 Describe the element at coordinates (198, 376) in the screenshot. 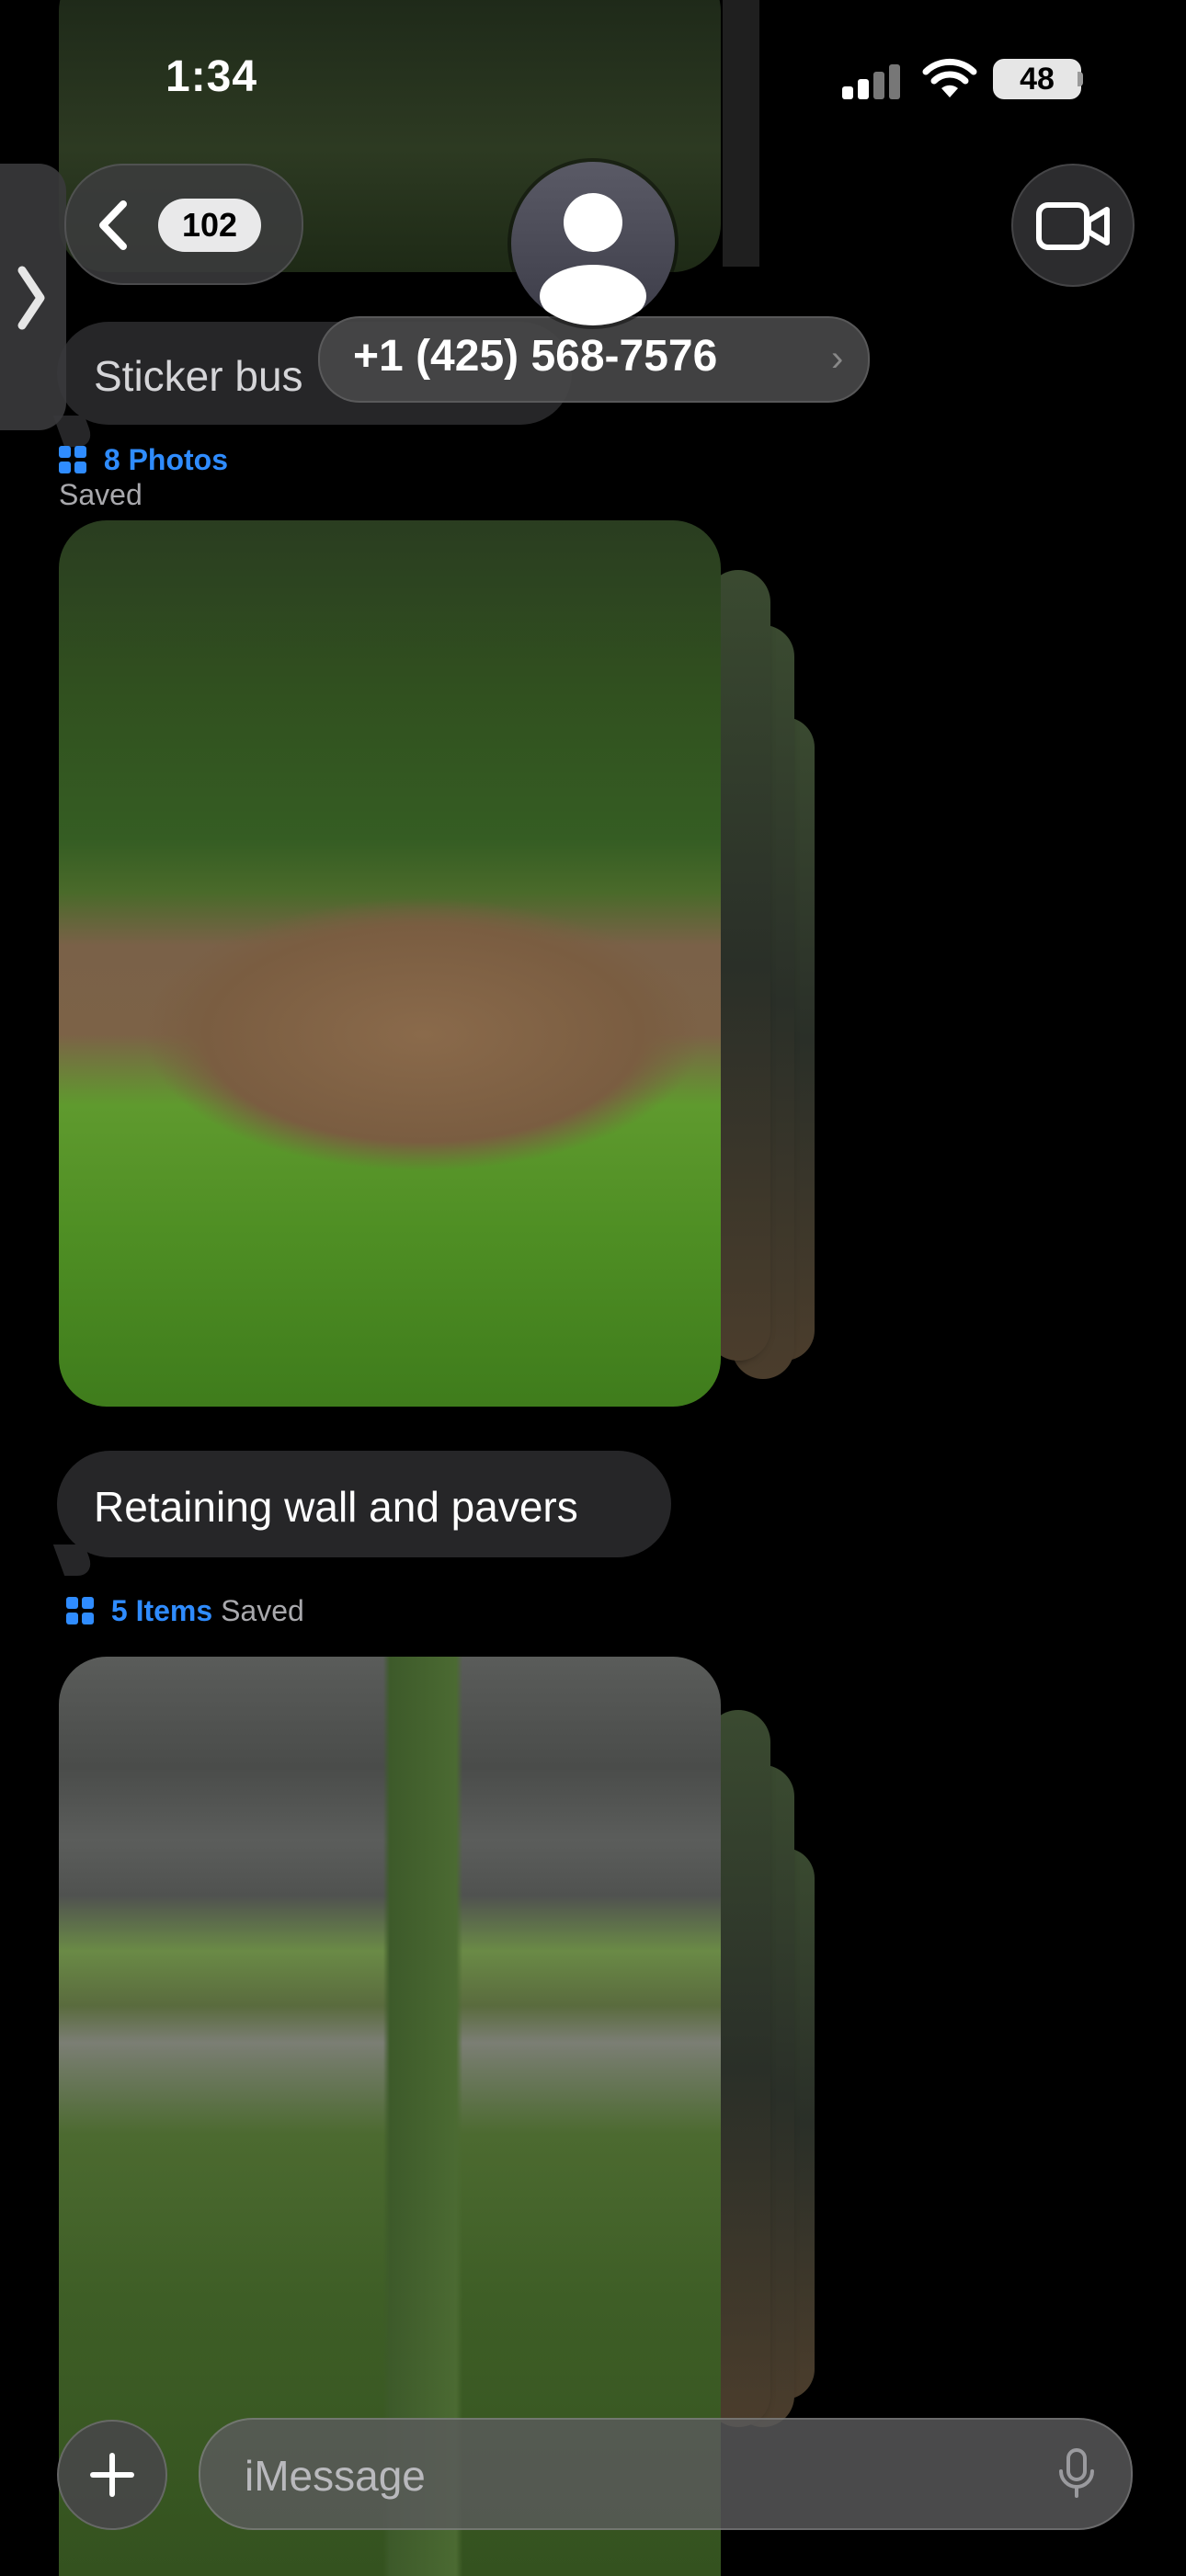

I see `partial-message-text: Sticker bus` at that location.